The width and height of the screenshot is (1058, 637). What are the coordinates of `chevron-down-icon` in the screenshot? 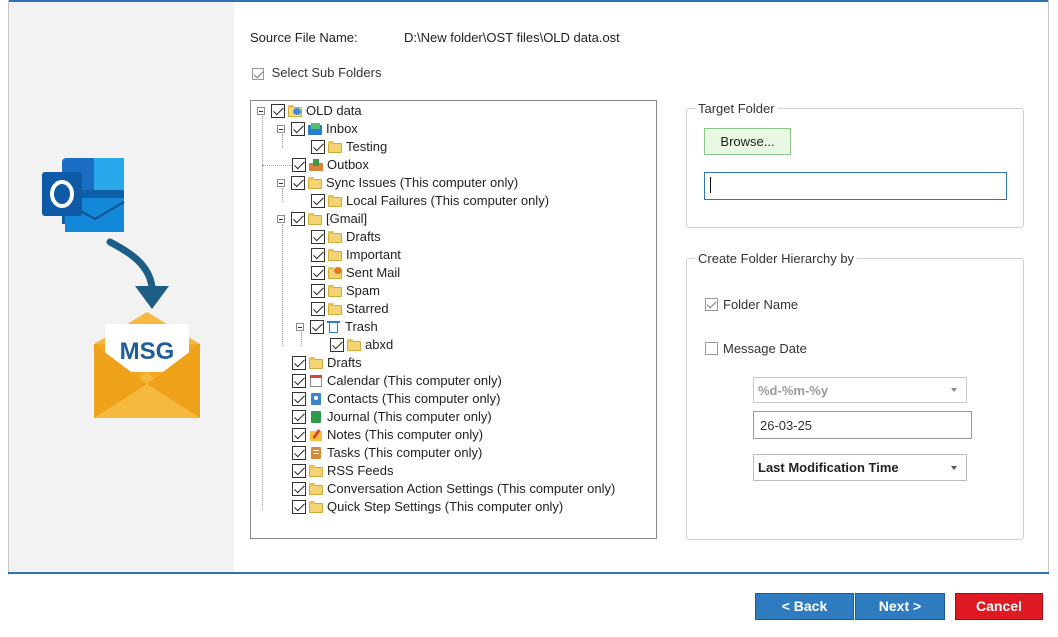 It's located at (954, 390).